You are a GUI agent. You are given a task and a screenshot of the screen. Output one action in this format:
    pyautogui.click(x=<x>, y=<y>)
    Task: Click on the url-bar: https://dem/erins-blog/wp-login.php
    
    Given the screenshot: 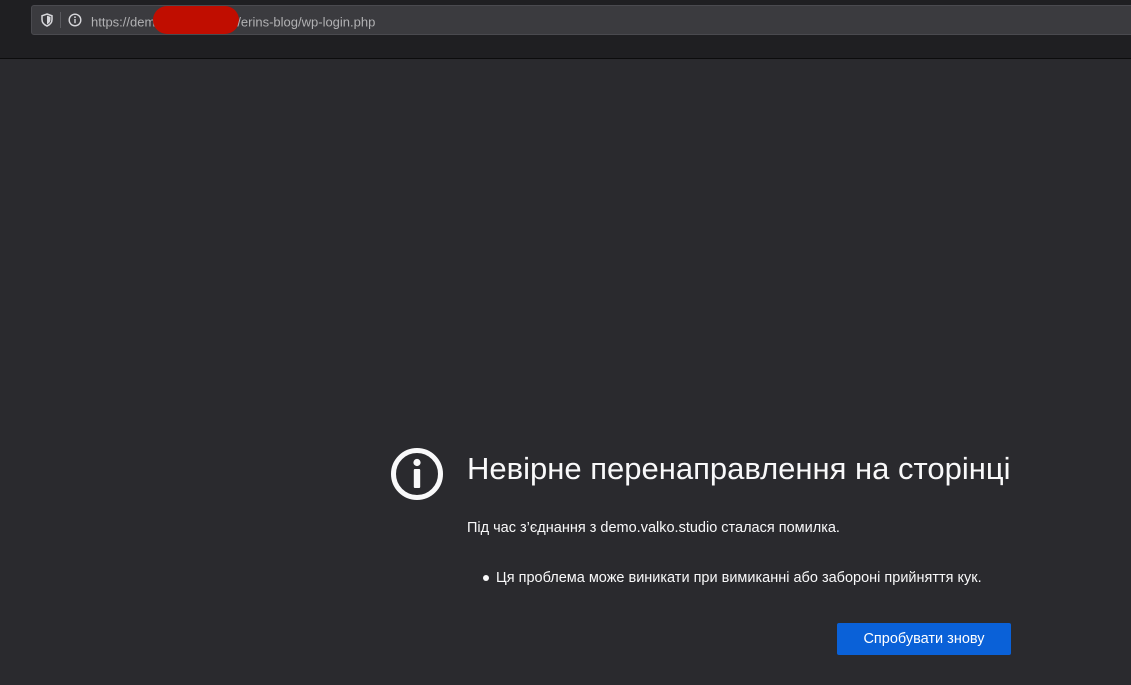 What is the action you would take?
    pyautogui.click(x=581, y=20)
    